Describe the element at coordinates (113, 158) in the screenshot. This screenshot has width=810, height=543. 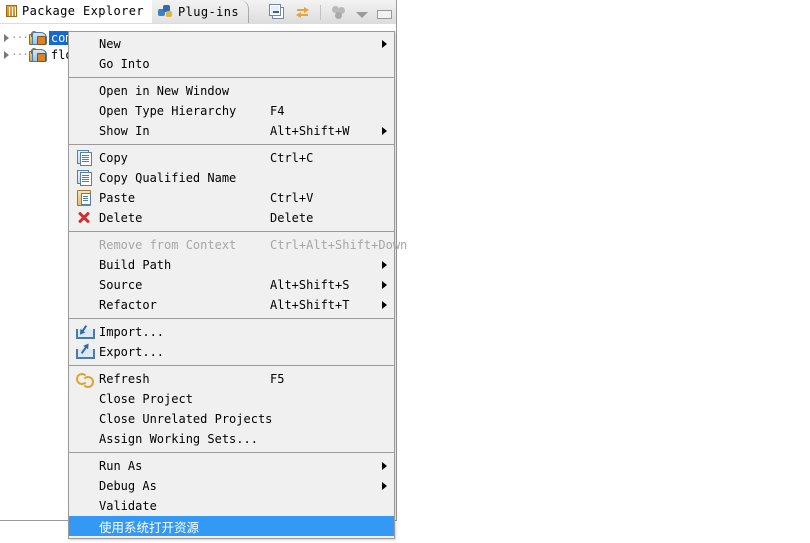
I see `menu-item-label: Copy` at that location.